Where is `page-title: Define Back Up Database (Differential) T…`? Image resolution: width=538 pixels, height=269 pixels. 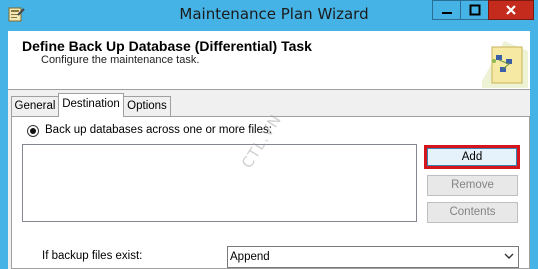 page-title: Define Back Up Database (Differential) T… is located at coordinates (167, 46).